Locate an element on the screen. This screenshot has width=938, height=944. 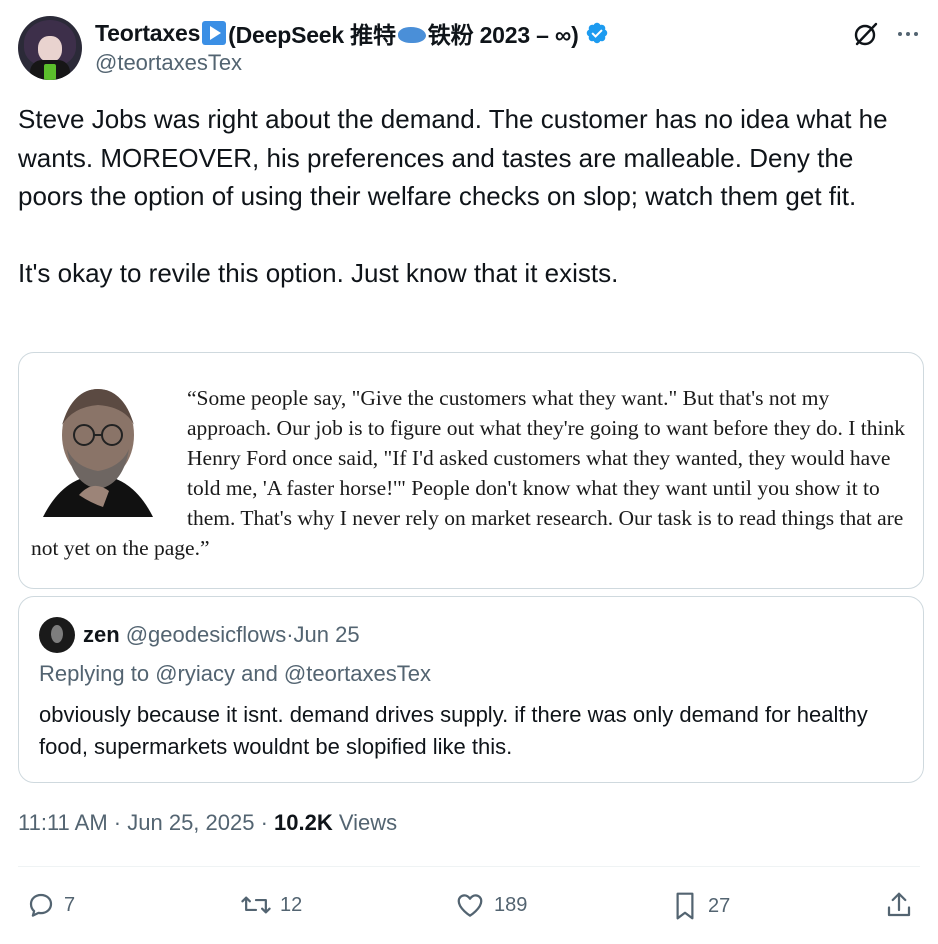
reply-to-ryiacy-link: @ryiacy is located at coordinates (195, 673).